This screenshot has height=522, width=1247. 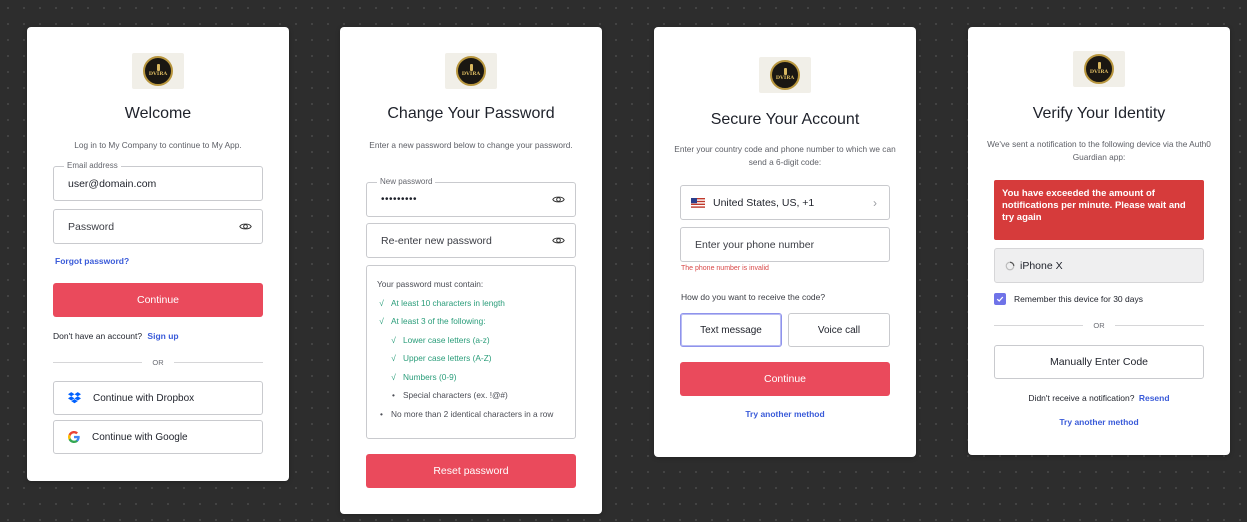 I want to click on secure-continue-button: Continue, so click(x=785, y=379).